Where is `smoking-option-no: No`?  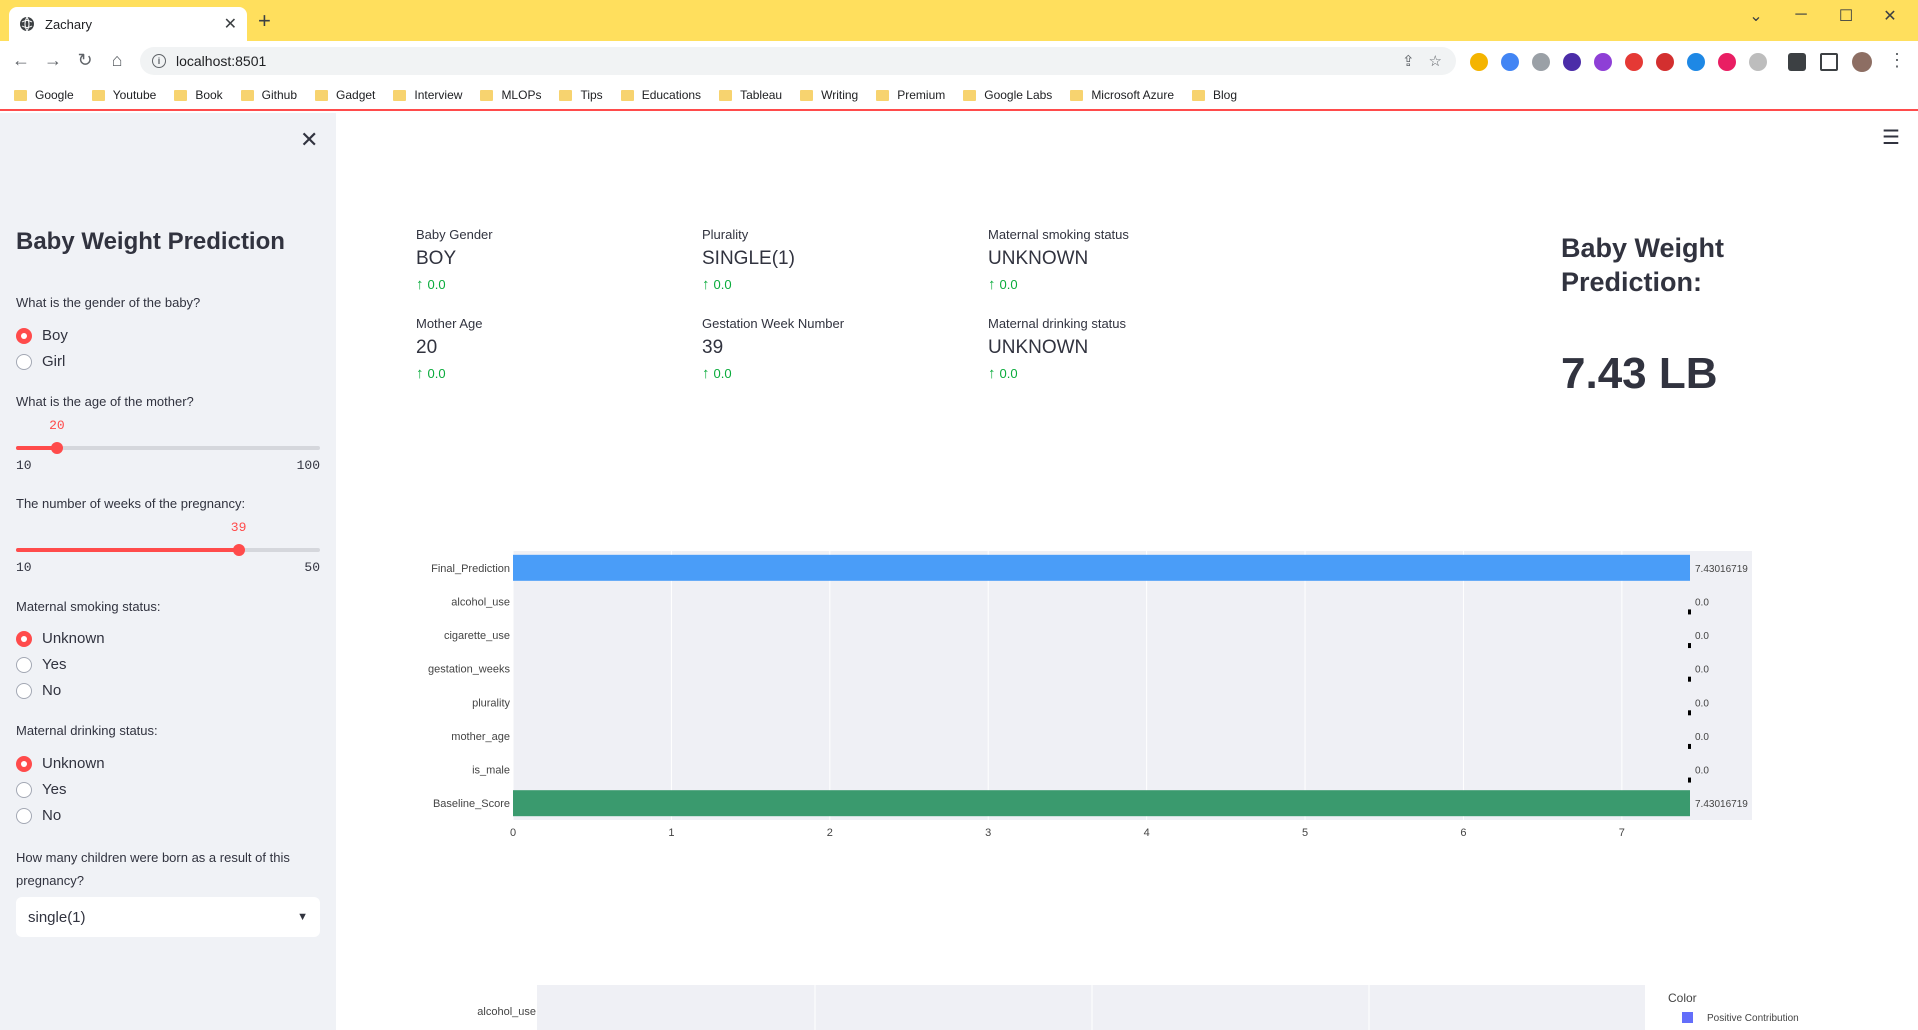
smoking-option-no: No is located at coordinates (38, 690).